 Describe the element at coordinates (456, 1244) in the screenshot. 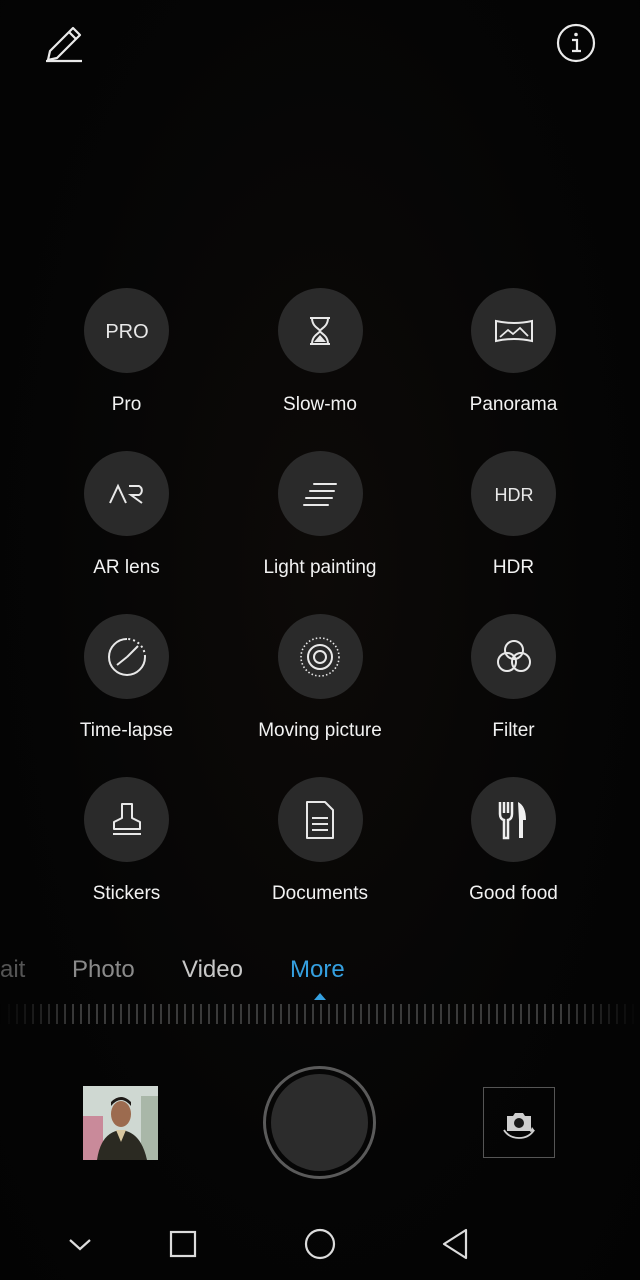

I see `back-icon` at that location.